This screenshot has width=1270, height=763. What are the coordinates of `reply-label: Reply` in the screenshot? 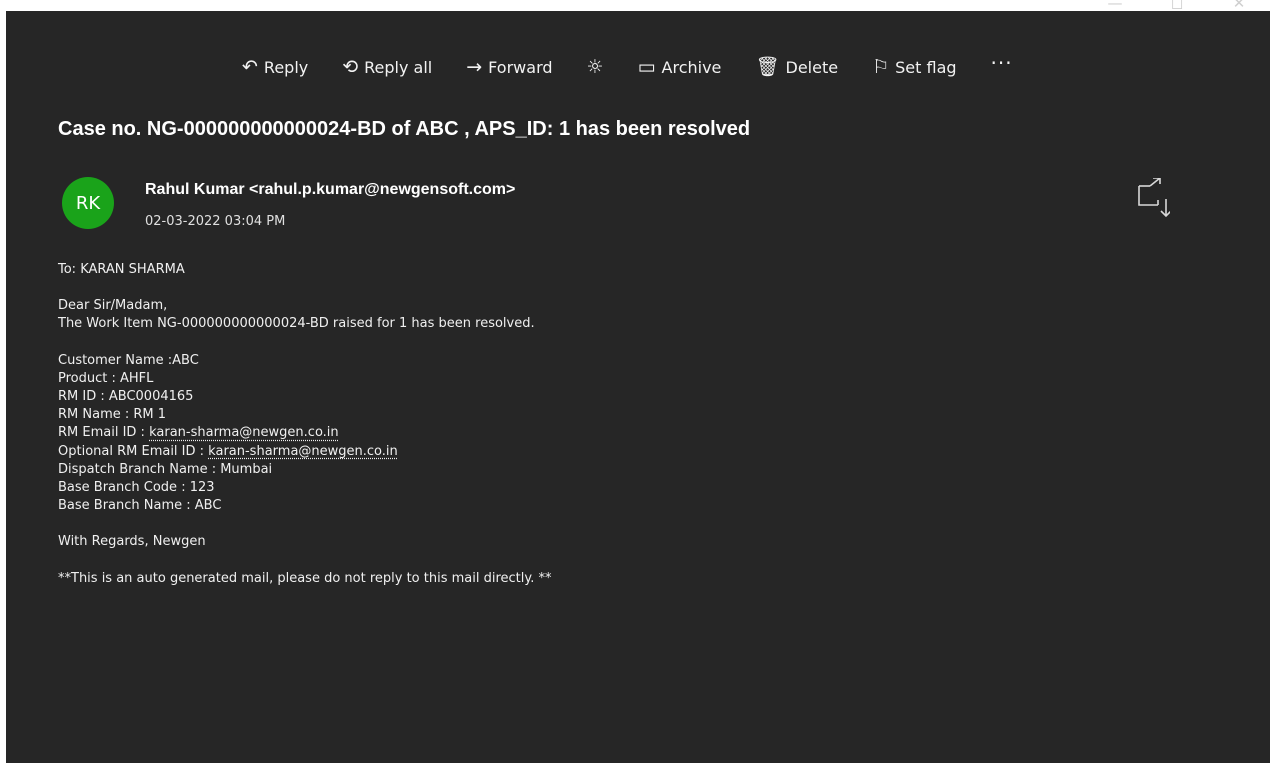 It's located at (286, 67).